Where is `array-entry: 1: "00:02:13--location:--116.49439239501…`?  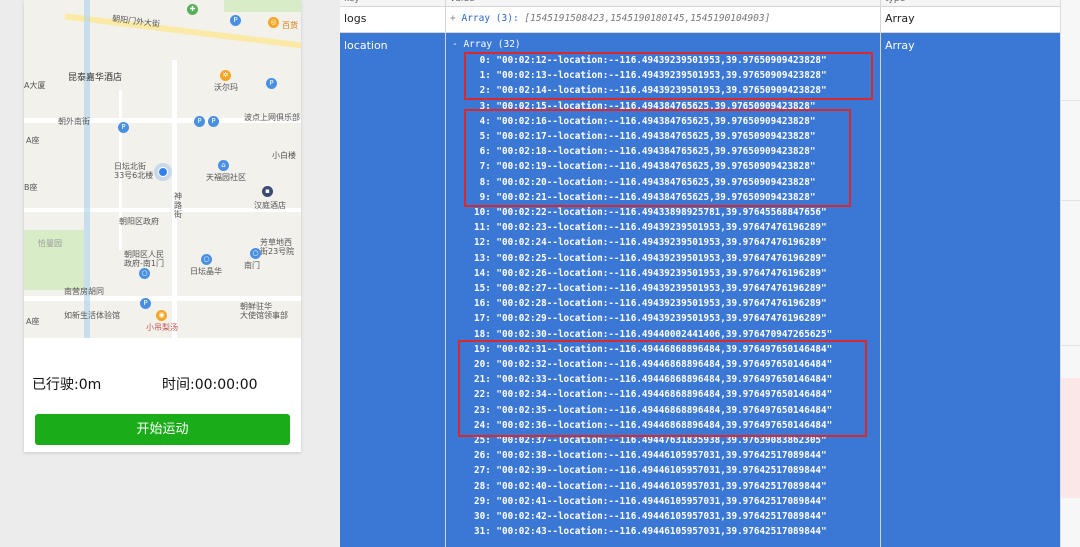
array-entry: 1: "00:02:13--location:--116.49439239501… is located at coordinates (650, 76).